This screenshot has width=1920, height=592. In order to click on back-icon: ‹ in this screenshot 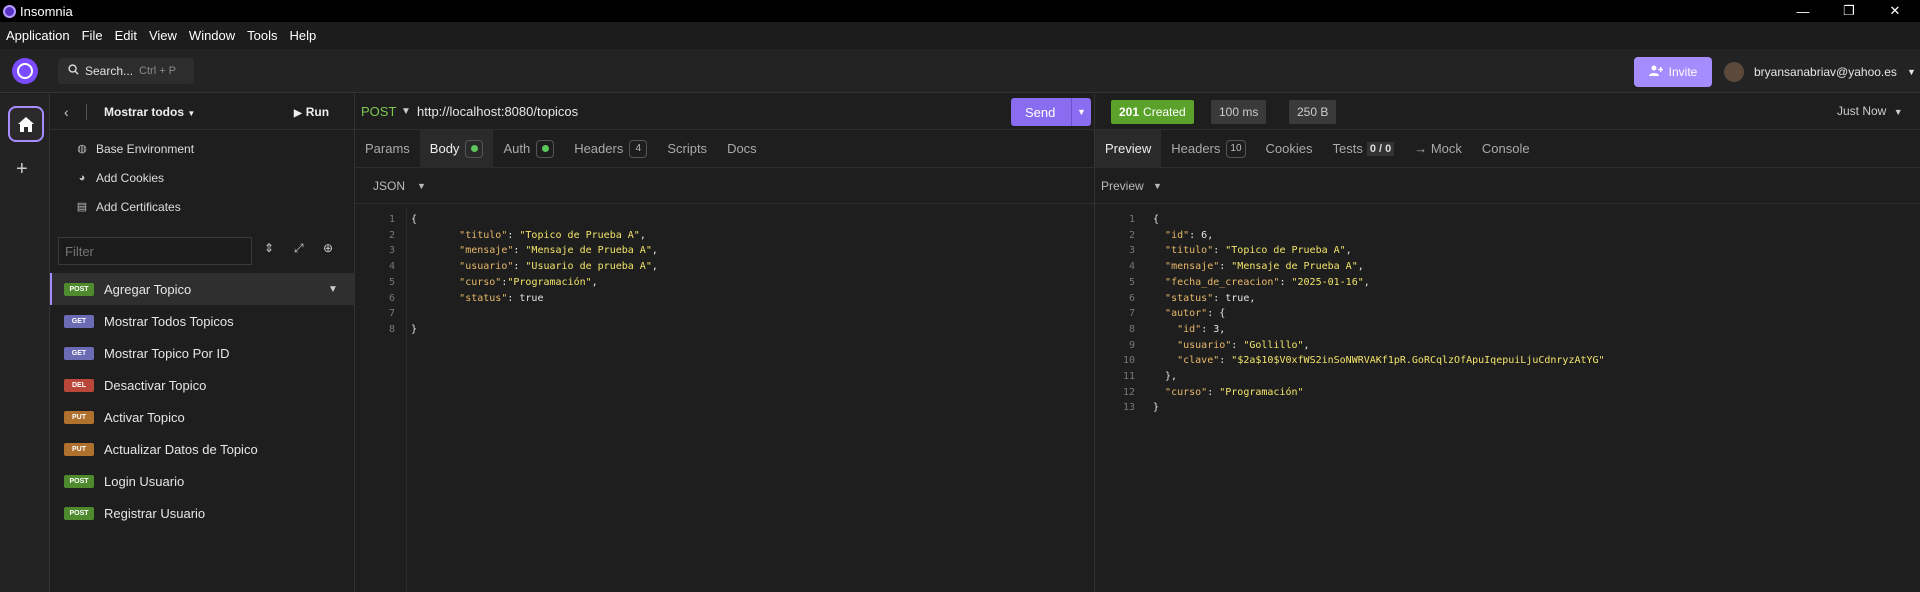, I will do `click(66, 112)`.